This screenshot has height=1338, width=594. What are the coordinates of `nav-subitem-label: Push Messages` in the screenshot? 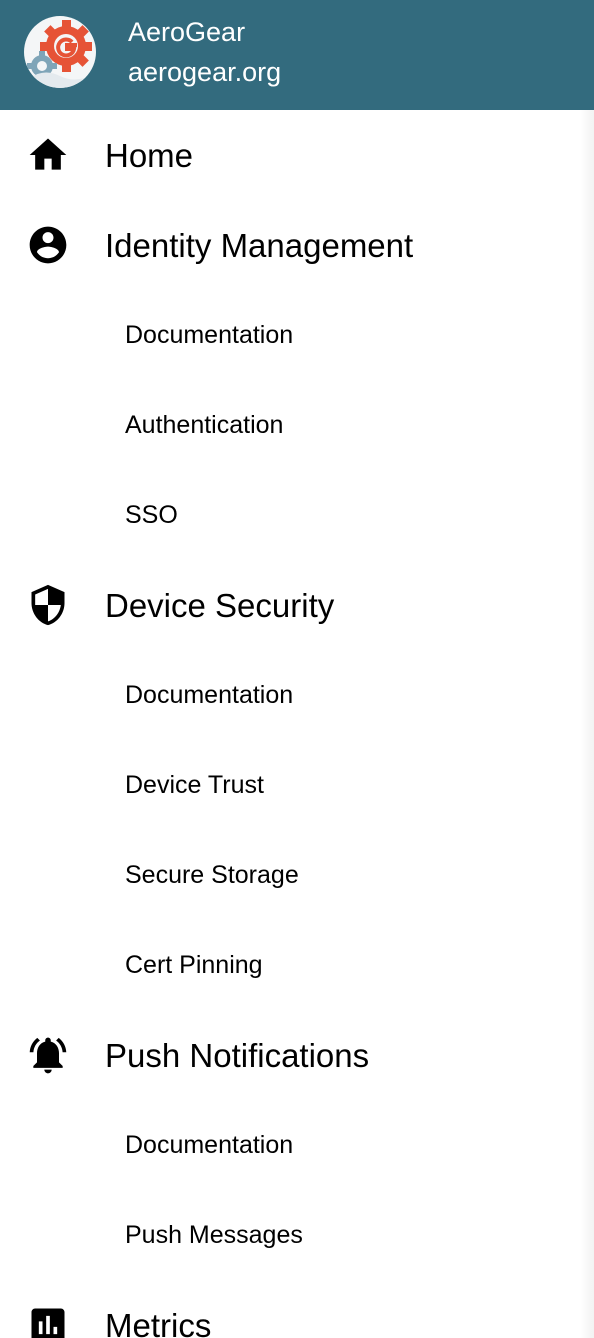 It's located at (214, 1235).